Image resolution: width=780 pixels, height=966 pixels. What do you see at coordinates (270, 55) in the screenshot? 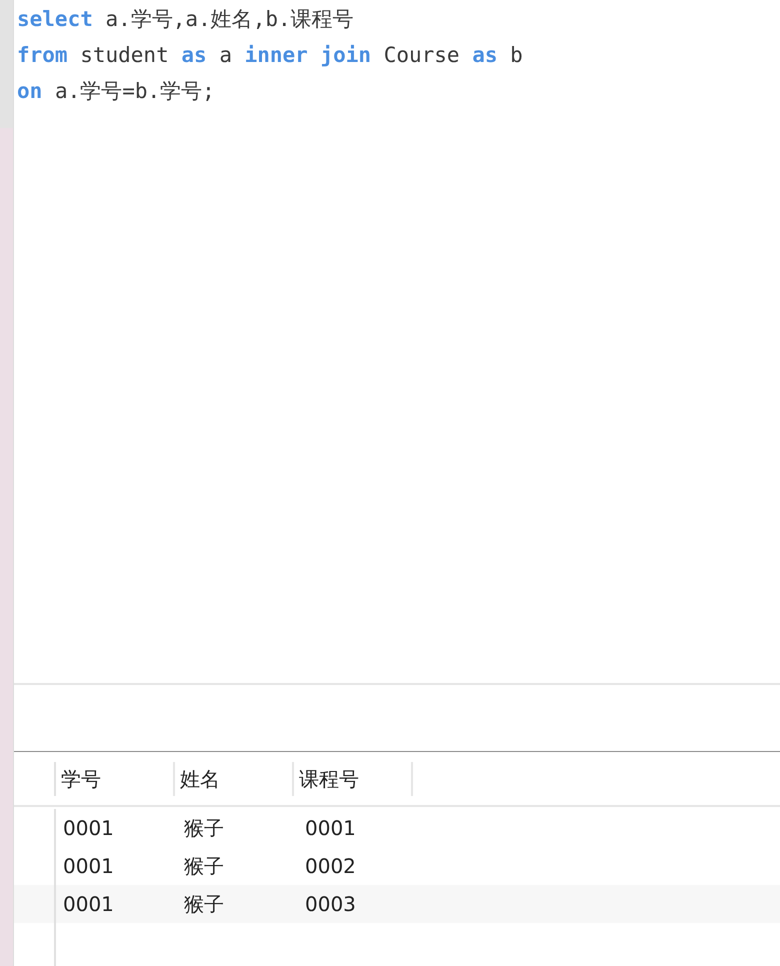
I see `code-line: from student as a inner join Course as b` at bounding box center [270, 55].